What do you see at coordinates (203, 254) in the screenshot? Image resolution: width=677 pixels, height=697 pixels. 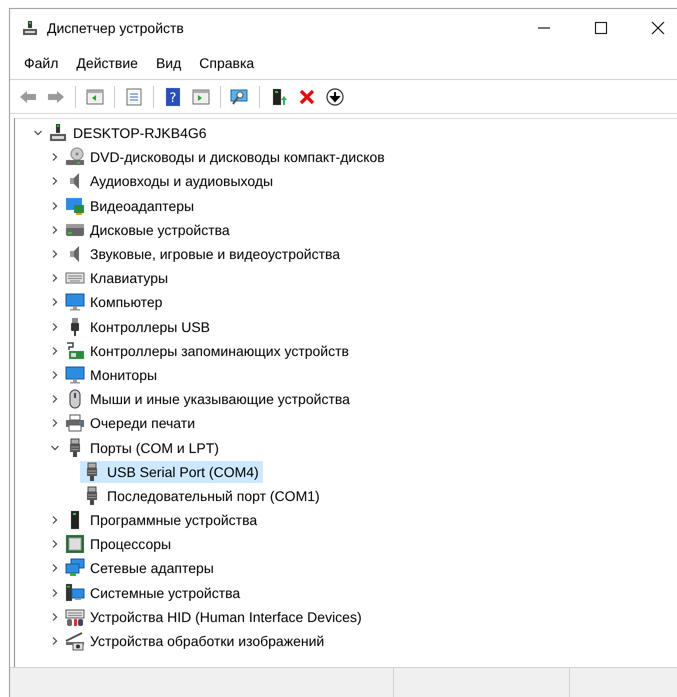 I see `tree-item: Звуковые, игровые и видеоустройства` at bounding box center [203, 254].